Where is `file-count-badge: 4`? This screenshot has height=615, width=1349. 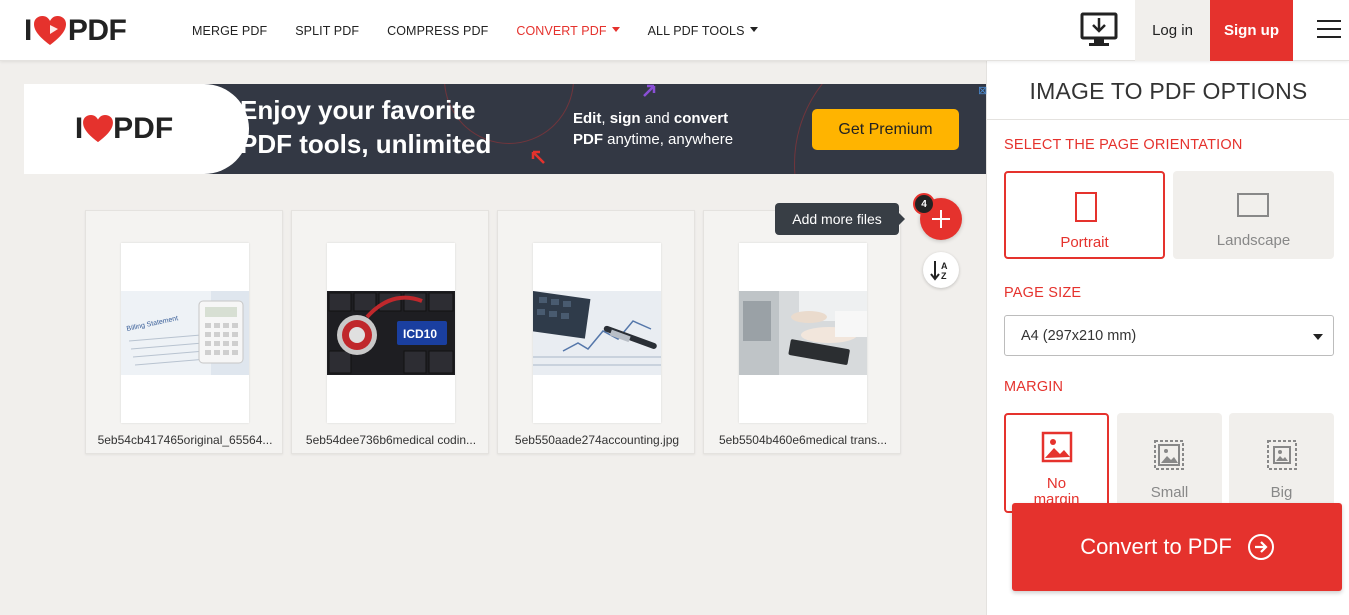
file-count-badge: 4 is located at coordinates (924, 204).